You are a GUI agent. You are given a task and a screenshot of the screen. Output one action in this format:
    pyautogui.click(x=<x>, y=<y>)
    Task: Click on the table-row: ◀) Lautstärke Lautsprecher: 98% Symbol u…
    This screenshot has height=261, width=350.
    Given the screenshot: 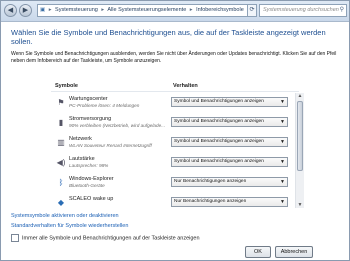 What is the action you would take?
    pyautogui.click(x=175, y=164)
    